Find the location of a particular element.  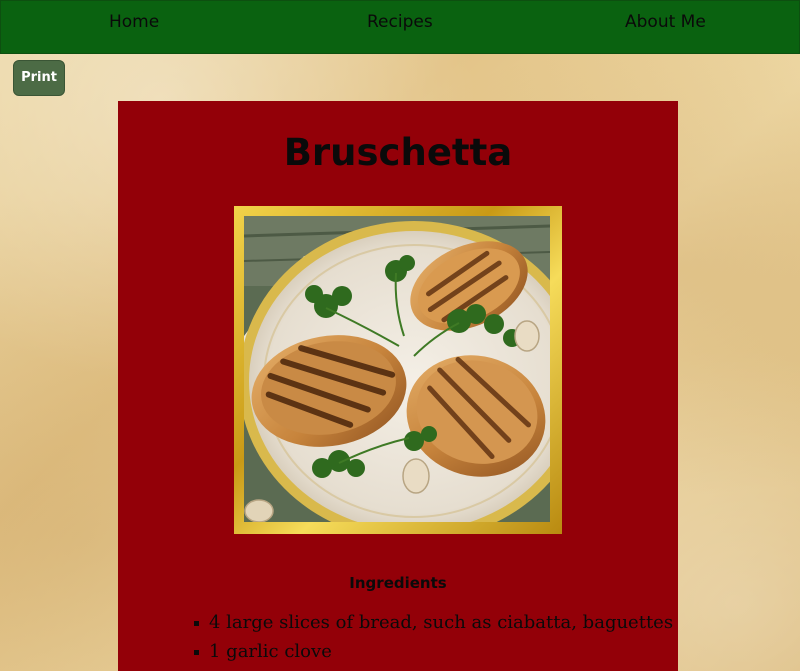

print-button: Print is located at coordinates (39, 78).